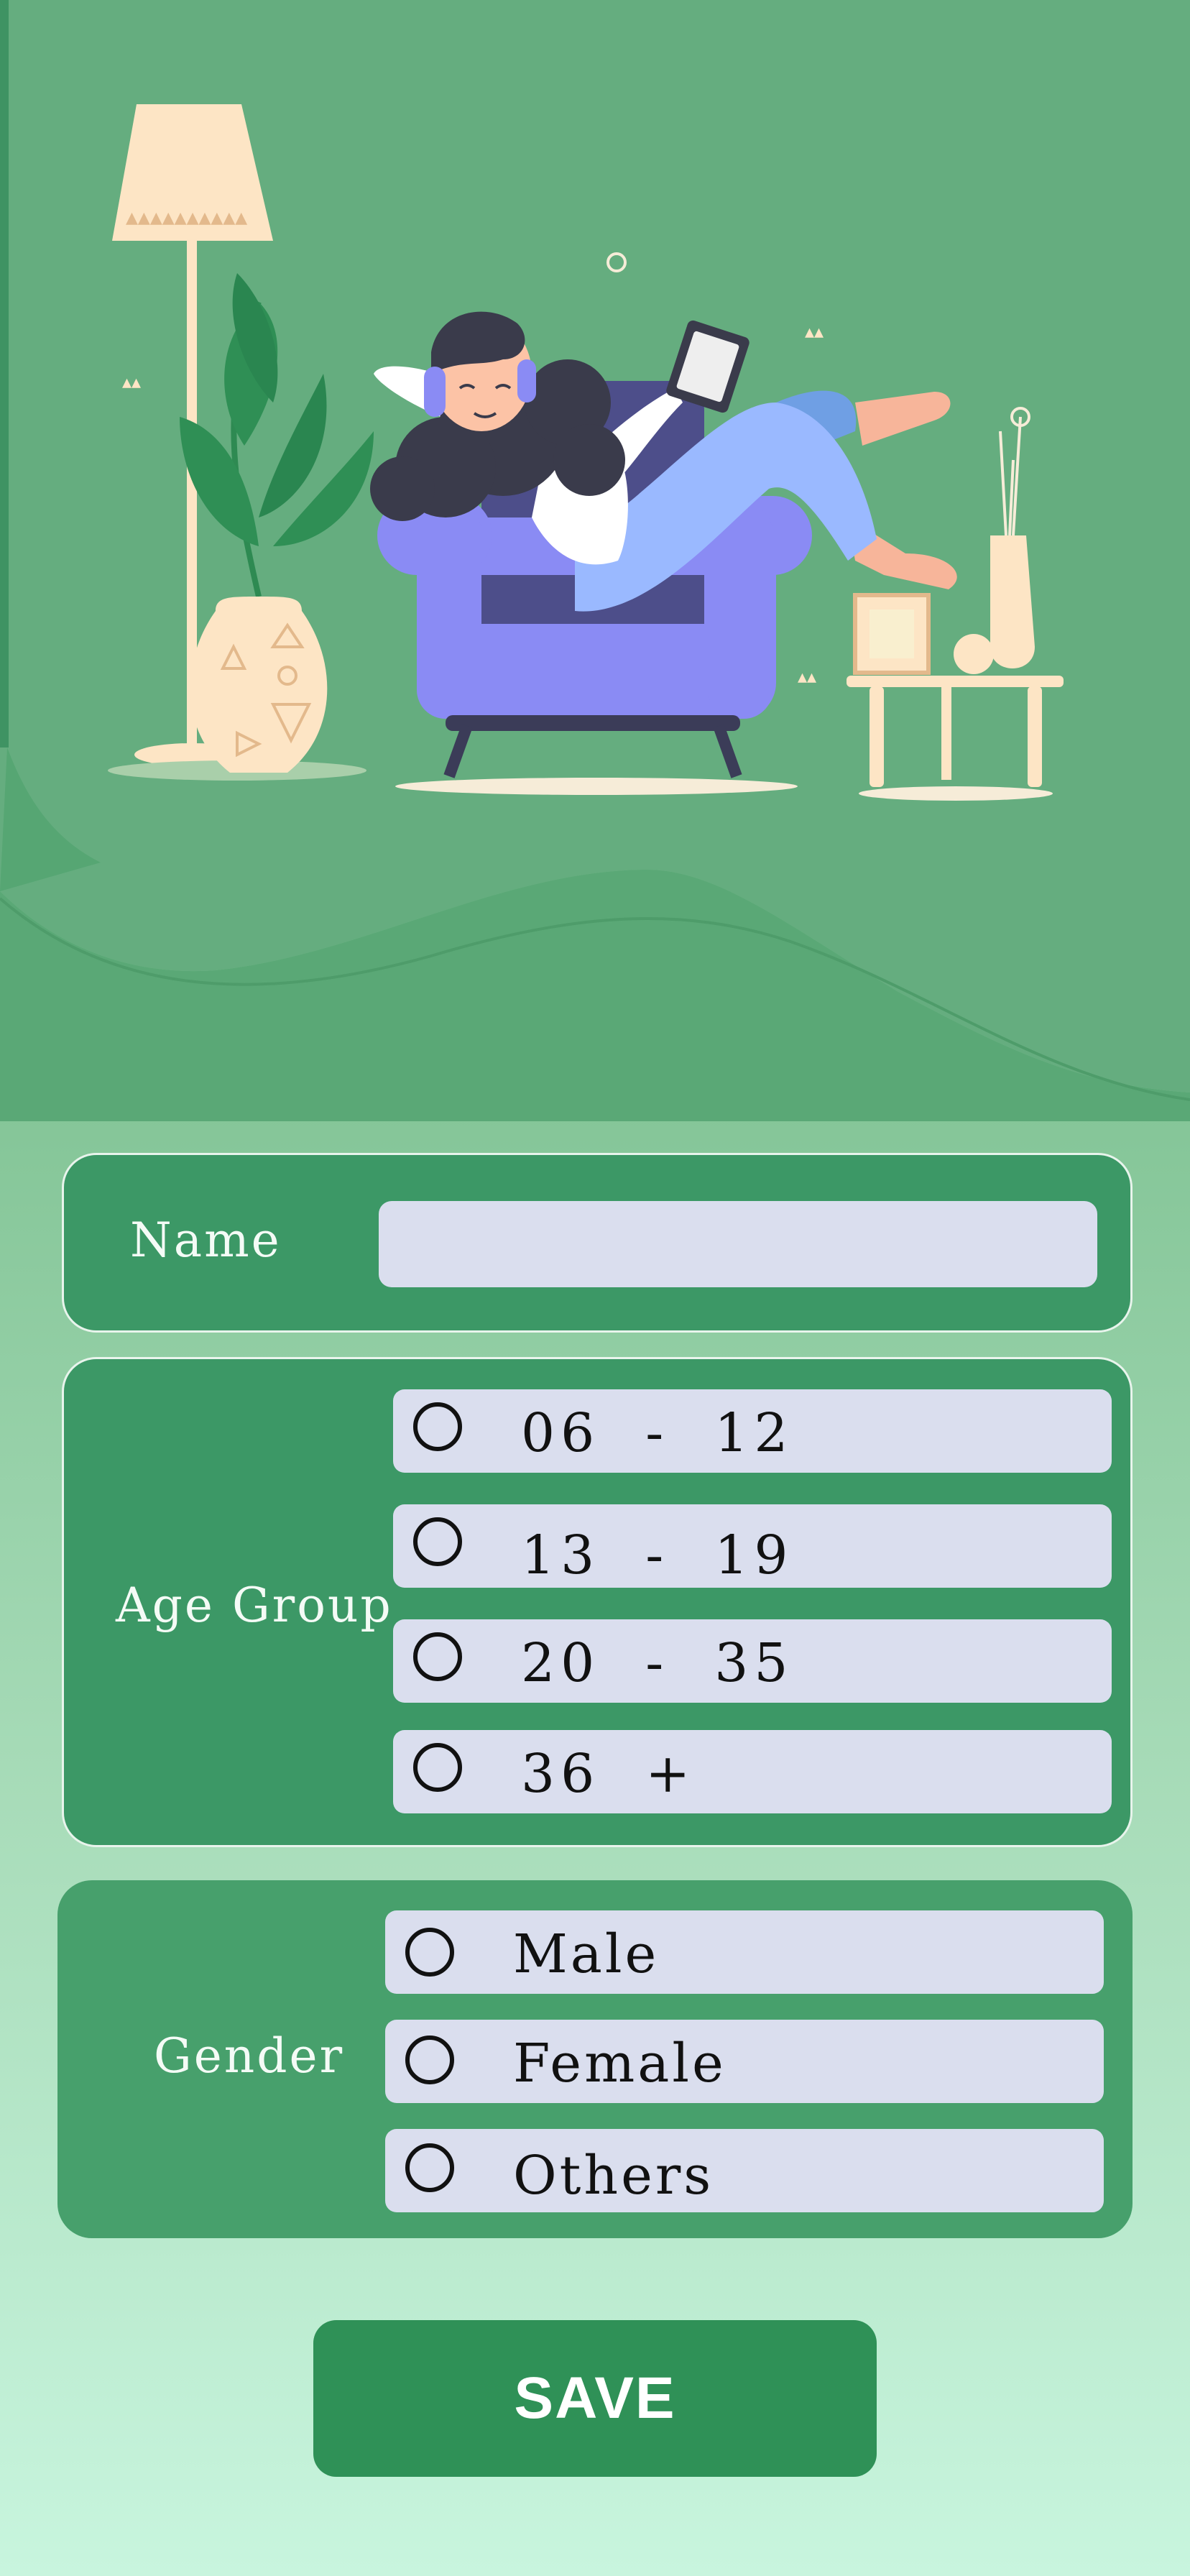 Image resolution: width=1190 pixels, height=2576 pixels. I want to click on save-button: SAVE, so click(595, 2398).